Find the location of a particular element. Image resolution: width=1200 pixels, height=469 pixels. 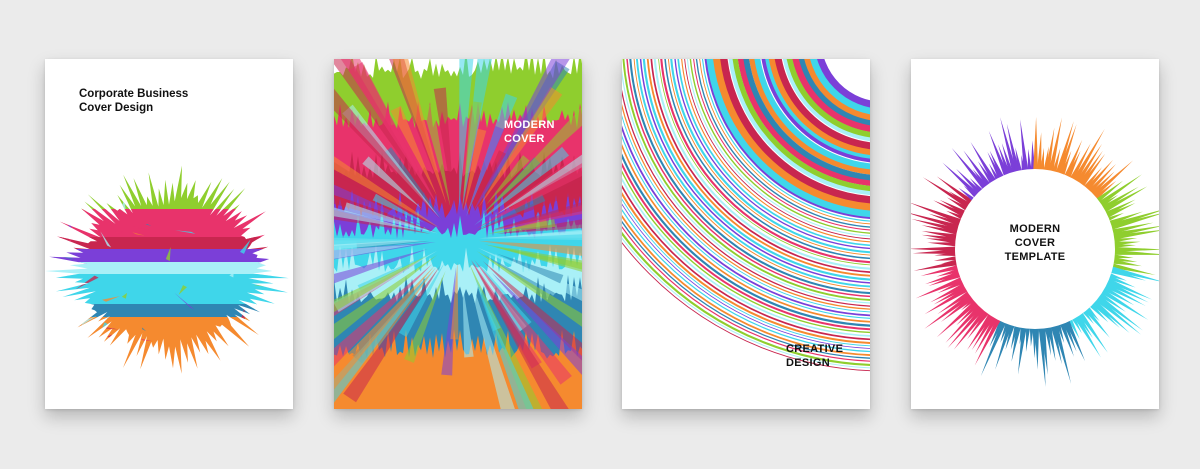

cover-title: MODERN COVER TEMPLATE is located at coordinates (1035, 243).